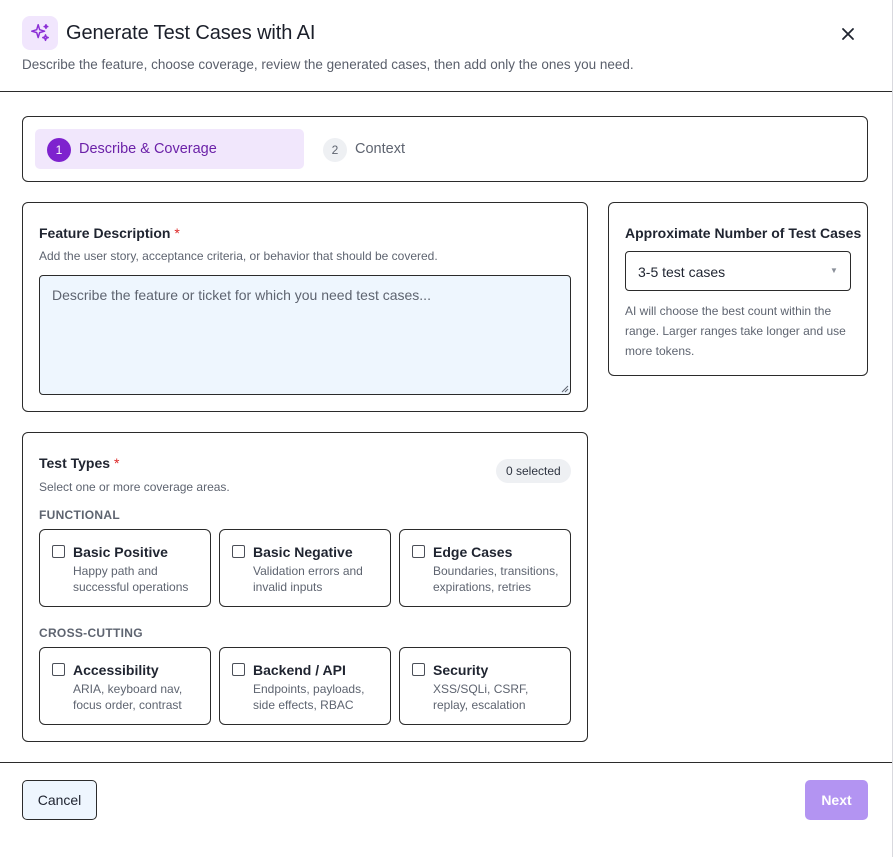 The image size is (893, 857). I want to click on test-types-label: Test Types *, so click(79, 463).